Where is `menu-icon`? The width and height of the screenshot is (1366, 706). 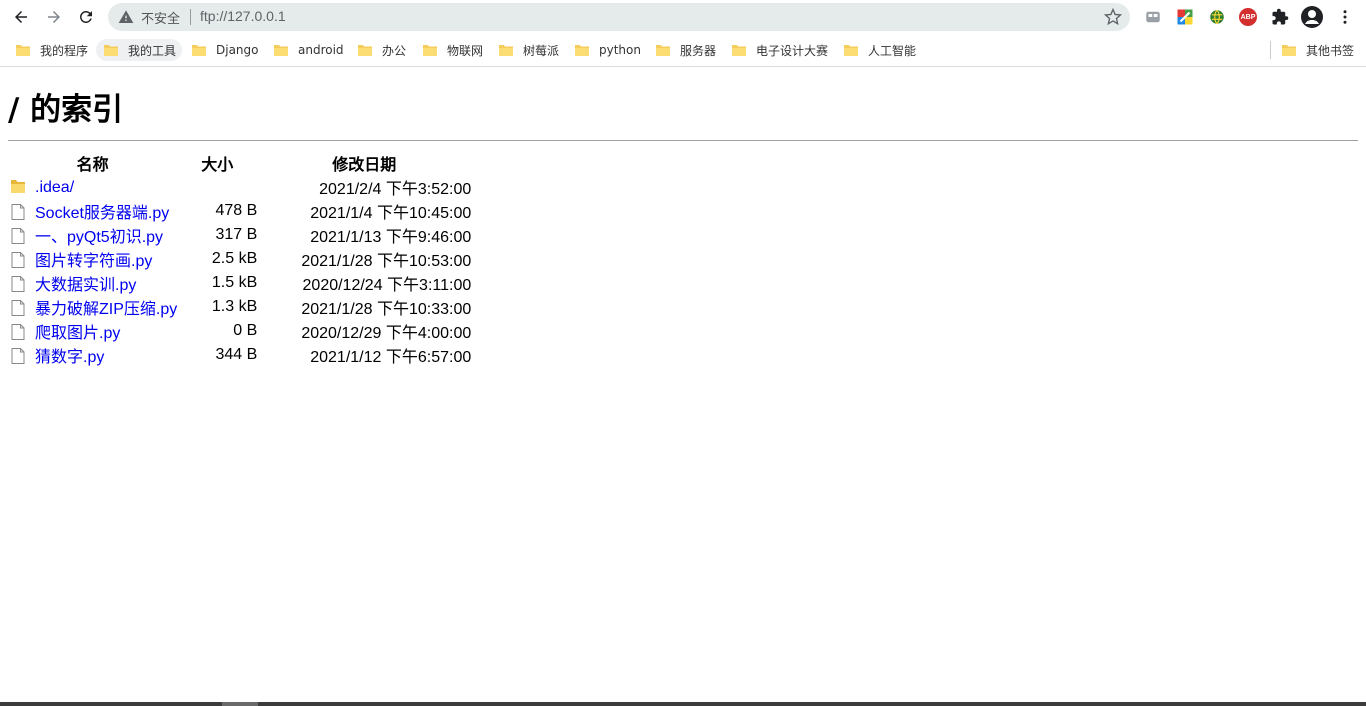
menu-icon is located at coordinates (1345, 17).